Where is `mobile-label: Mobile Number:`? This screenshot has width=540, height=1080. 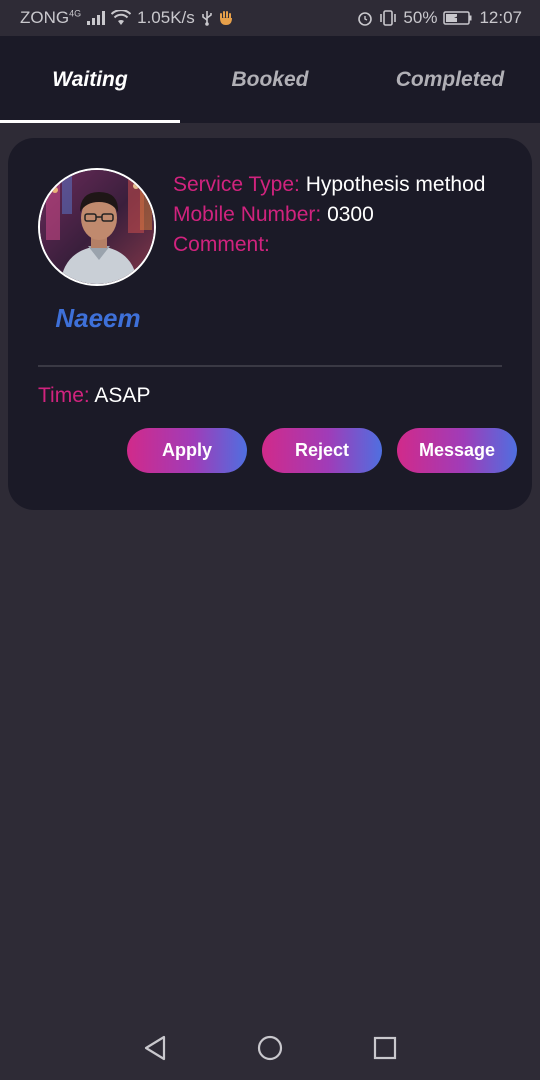
mobile-label: Mobile Number: is located at coordinates (247, 214).